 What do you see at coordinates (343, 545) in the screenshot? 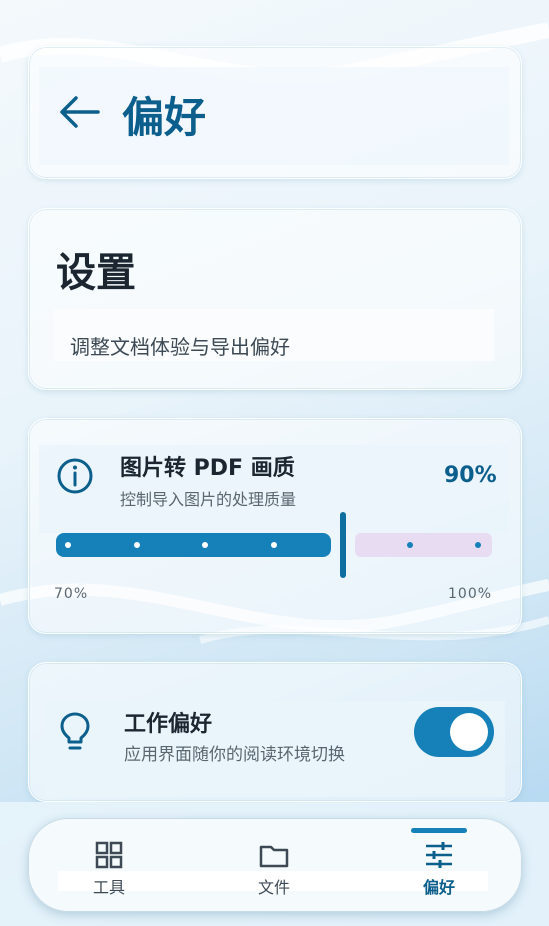
I see `slider-thumb` at bounding box center [343, 545].